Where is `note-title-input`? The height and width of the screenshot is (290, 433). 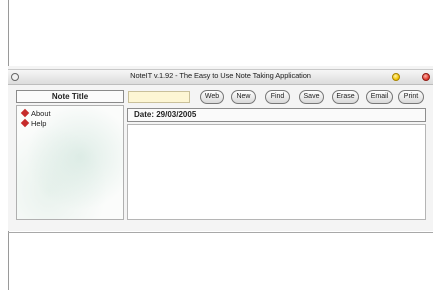 note-title-input is located at coordinates (159, 97).